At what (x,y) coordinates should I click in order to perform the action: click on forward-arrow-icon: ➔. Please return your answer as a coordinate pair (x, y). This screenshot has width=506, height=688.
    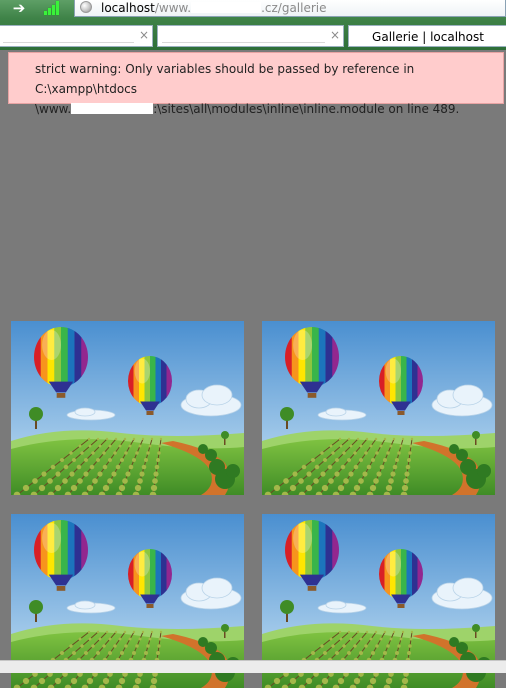
    Looking at the image, I should click on (19, 8).